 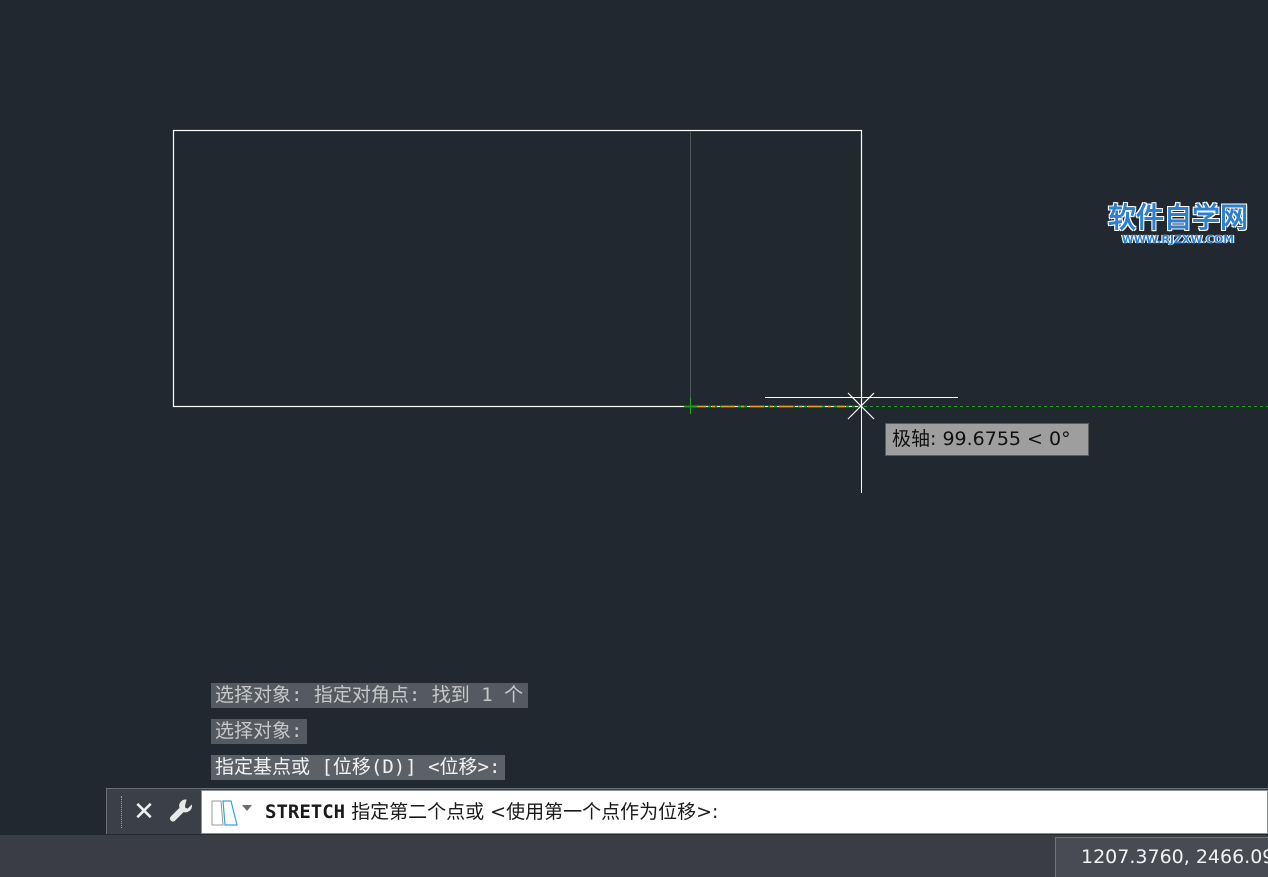 I want to click on watermark-title: 软件自学网, so click(x=1177, y=217).